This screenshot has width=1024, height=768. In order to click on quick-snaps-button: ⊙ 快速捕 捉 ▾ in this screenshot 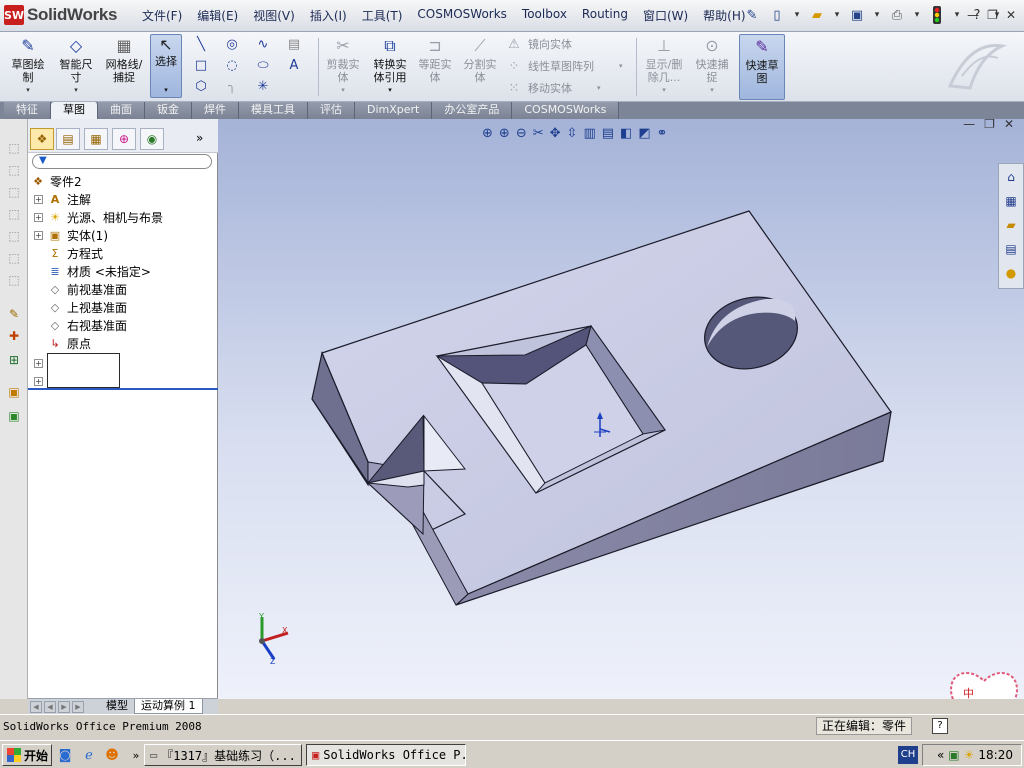, I will do `click(712, 67)`.